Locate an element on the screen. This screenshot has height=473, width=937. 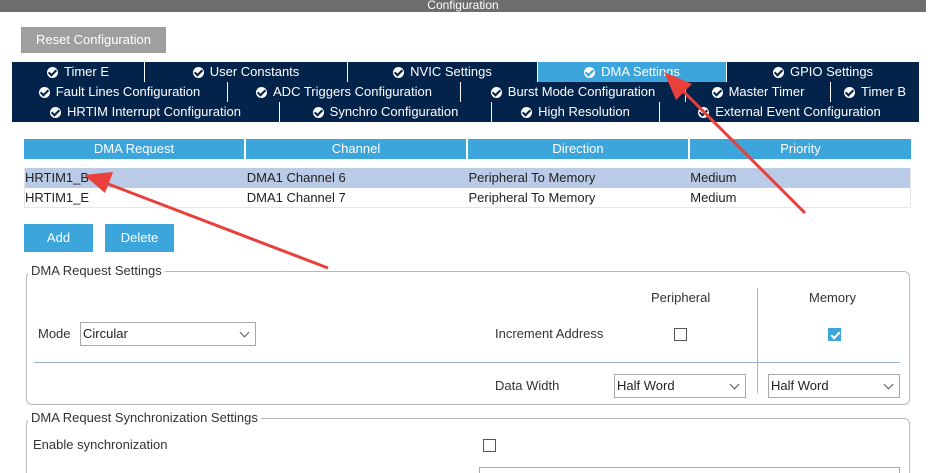
annotation-arrow-to-dma-tab is located at coordinates (735, 143).